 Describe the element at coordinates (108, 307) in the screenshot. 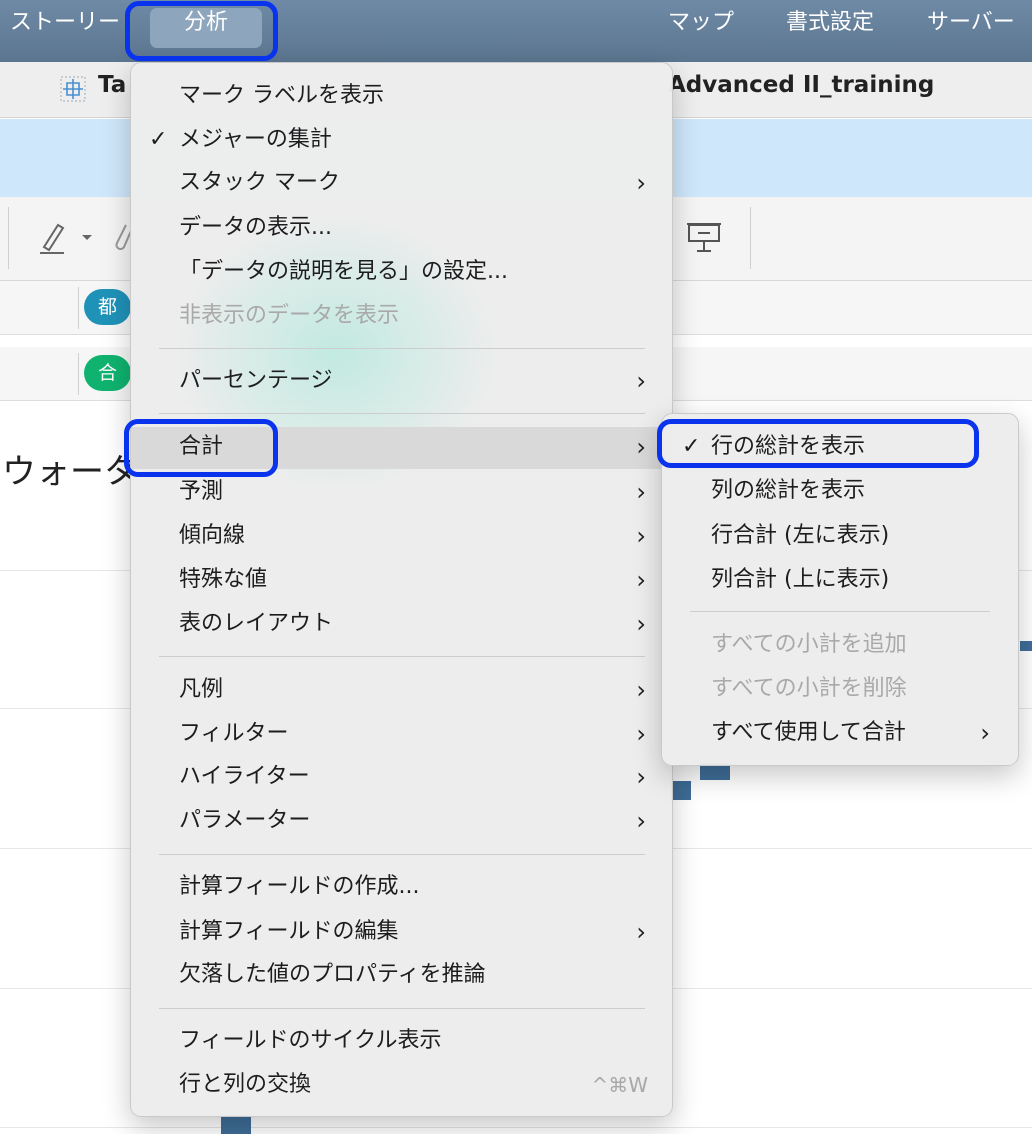

I see `columns-pill: 都` at that location.